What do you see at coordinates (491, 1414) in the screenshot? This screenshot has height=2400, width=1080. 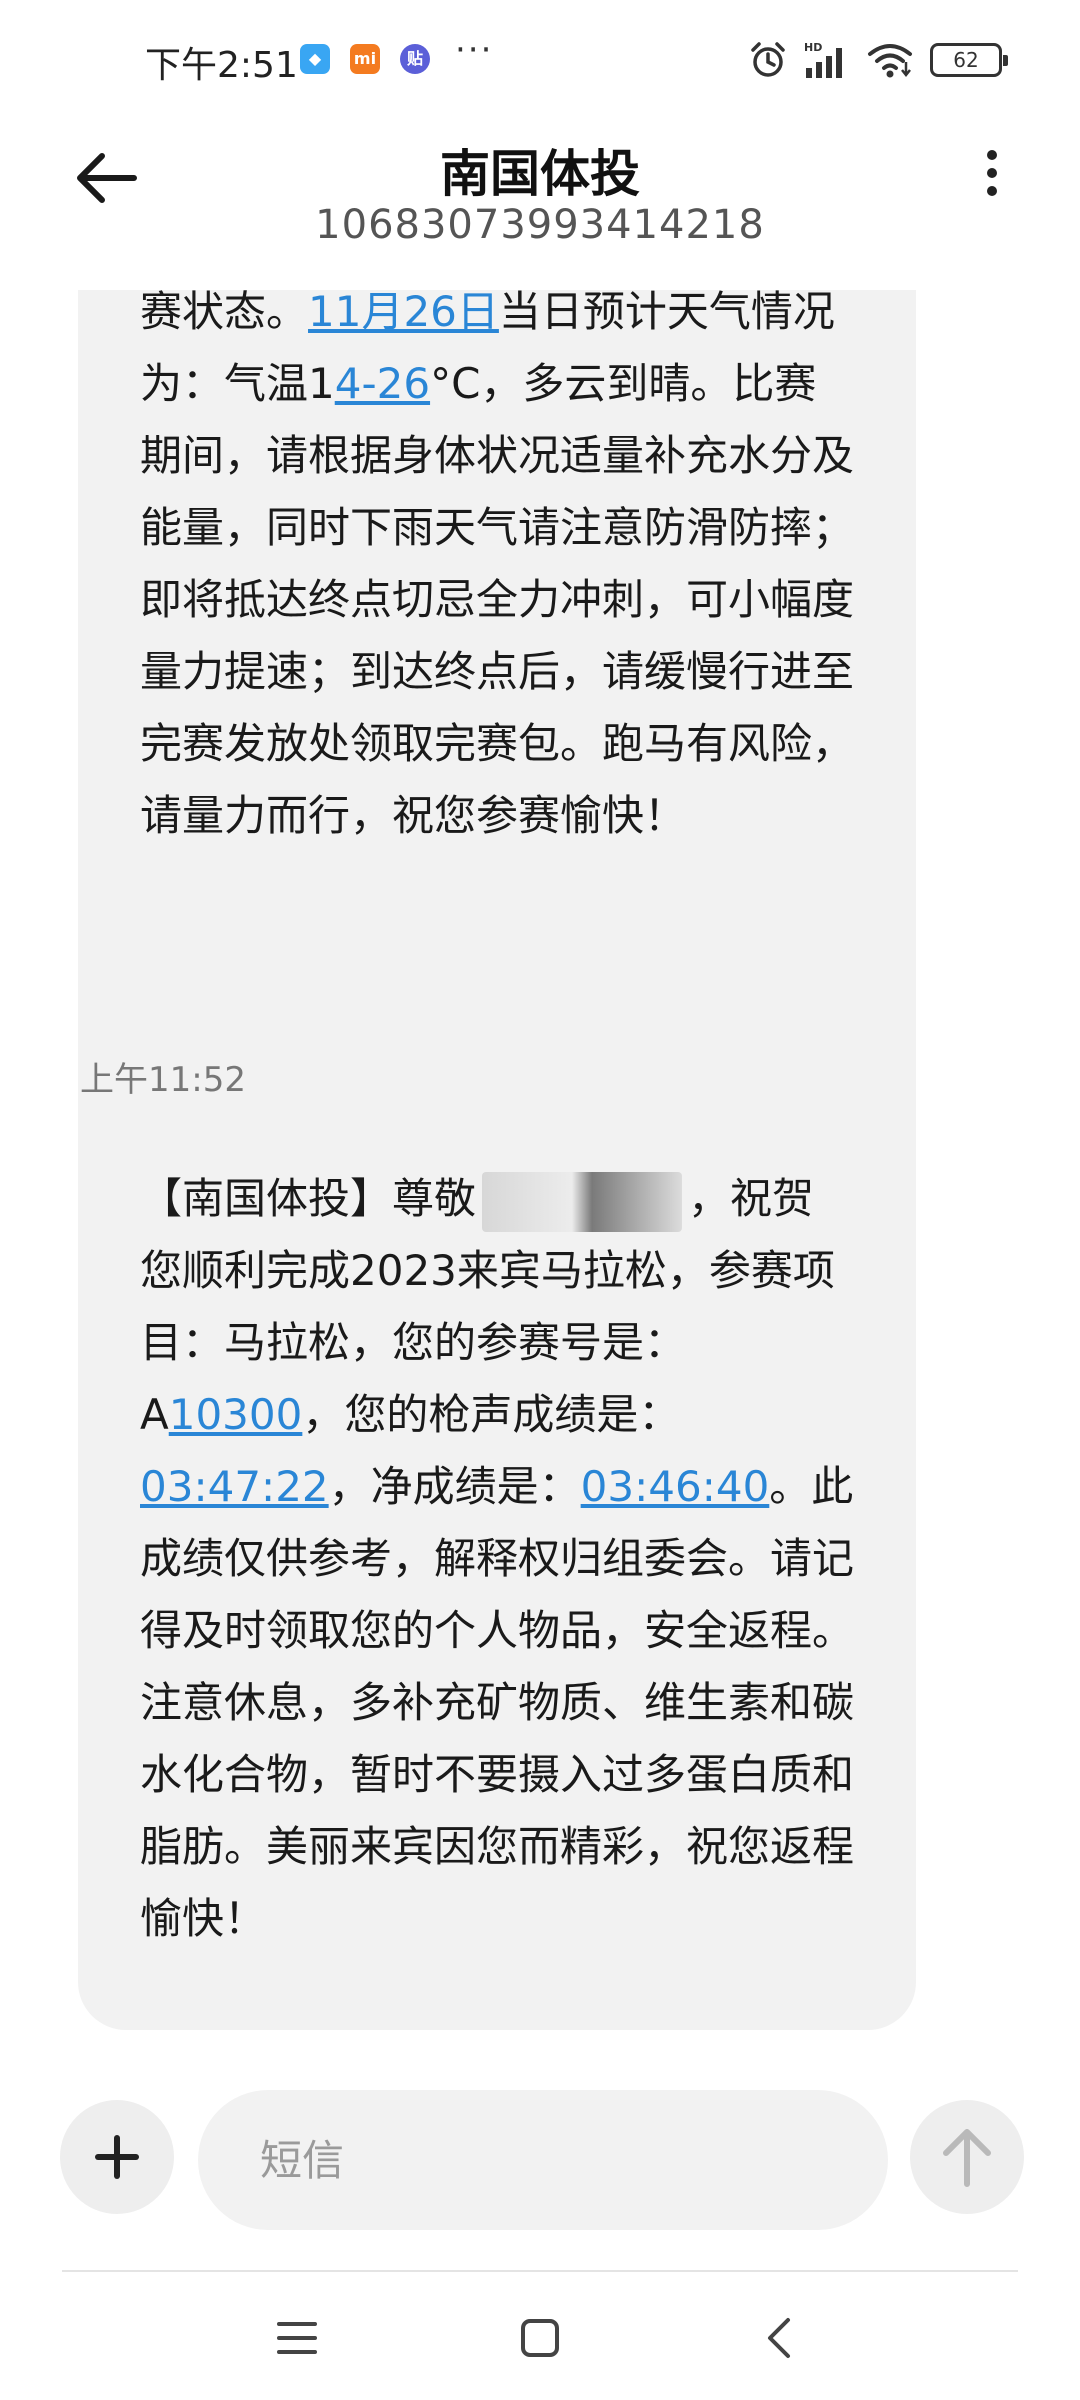 I see `message-text-segment: ，您的枪声成绩是：` at bounding box center [491, 1414].